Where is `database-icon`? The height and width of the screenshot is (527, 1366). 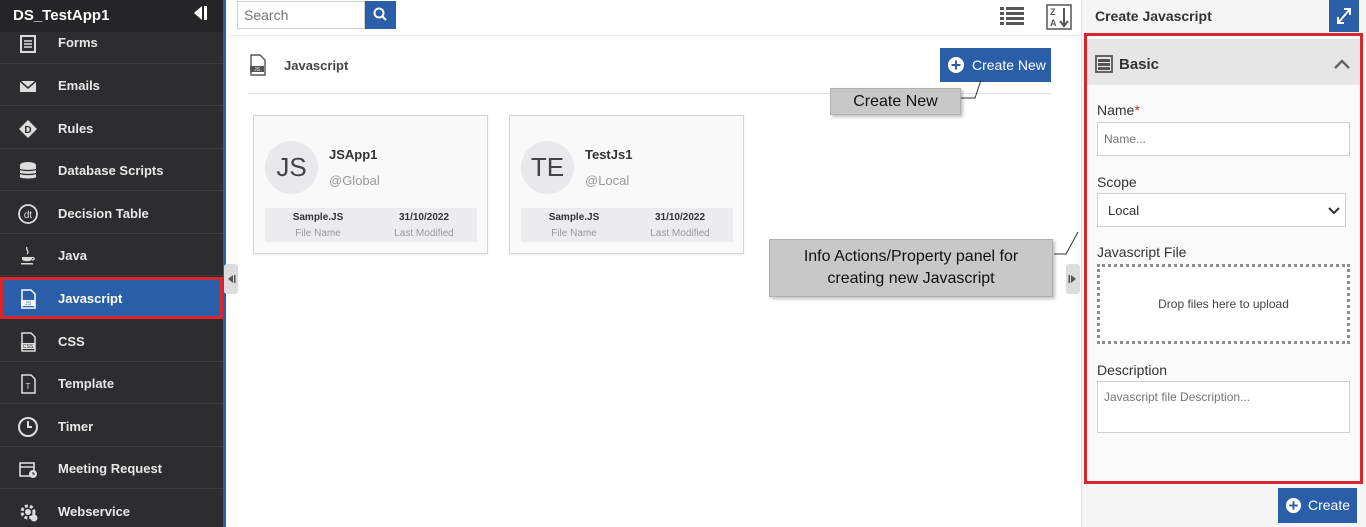 database-icon is located at coordinates (28, 171).